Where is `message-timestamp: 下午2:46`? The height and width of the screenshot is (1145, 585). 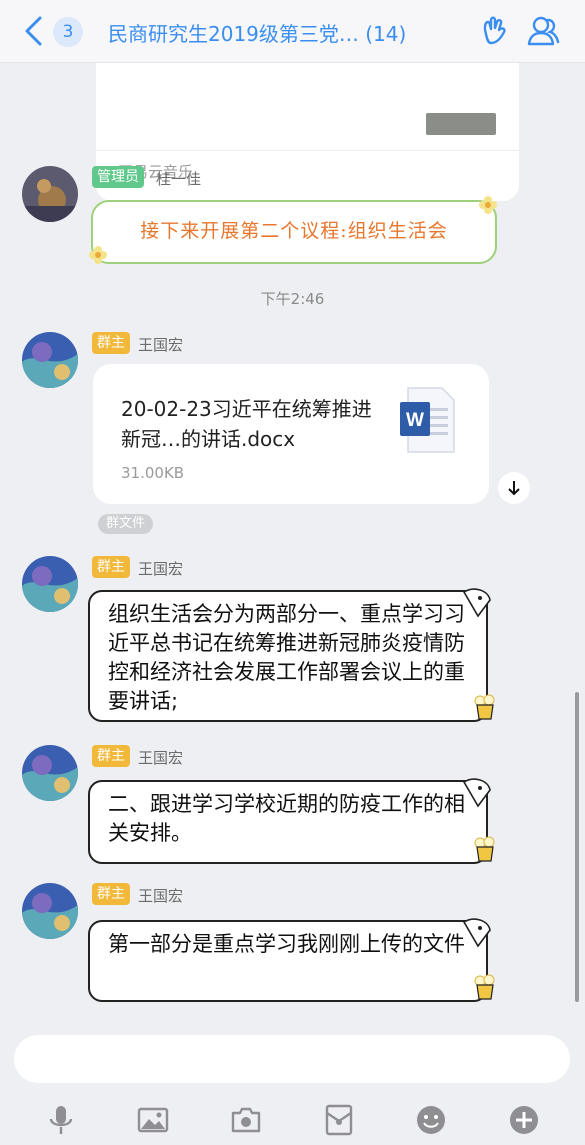
message-timestamp: 下午2:46 is located at coordinates (292, 299).